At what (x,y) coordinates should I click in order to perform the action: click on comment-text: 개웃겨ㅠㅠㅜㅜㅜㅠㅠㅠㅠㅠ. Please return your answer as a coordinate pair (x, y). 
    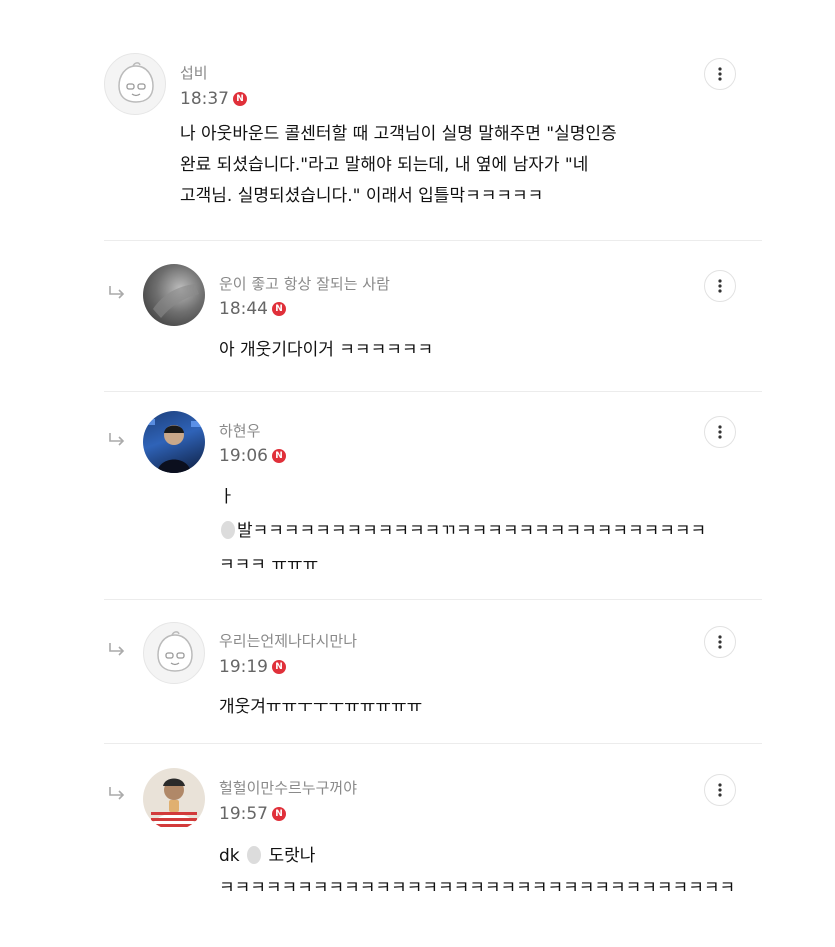
    Looking at the image, I should click on (320, 707).